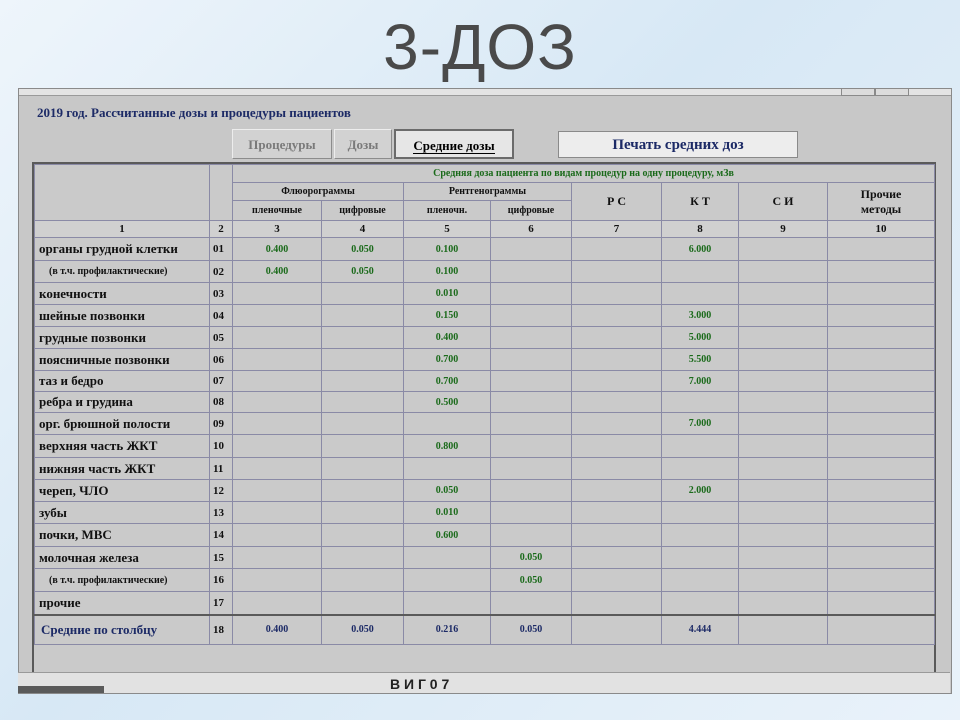 Image resolution: width=960 pixels, height=720 pixels. I want to click on dose-cell: 5.000, so click(700, 337).